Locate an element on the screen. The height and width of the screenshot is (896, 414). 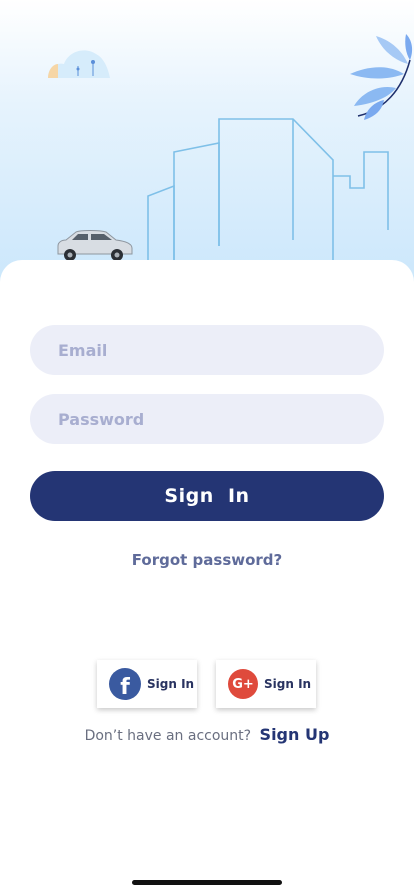
signup-row: Don’t have an account? Sign Up is located at coordinates (207, 734).